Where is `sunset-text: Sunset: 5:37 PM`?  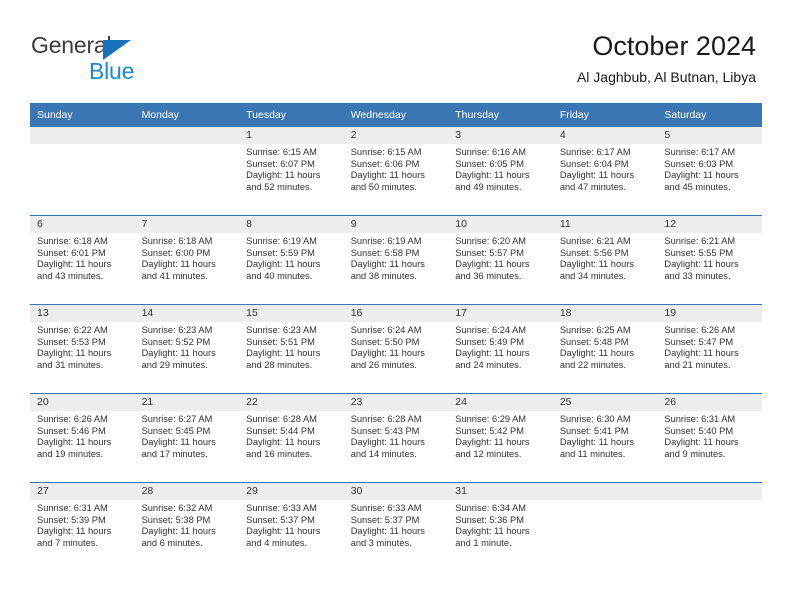 sunset-text: Sunset: 5:37 PM is located at coordinates (385, 519).